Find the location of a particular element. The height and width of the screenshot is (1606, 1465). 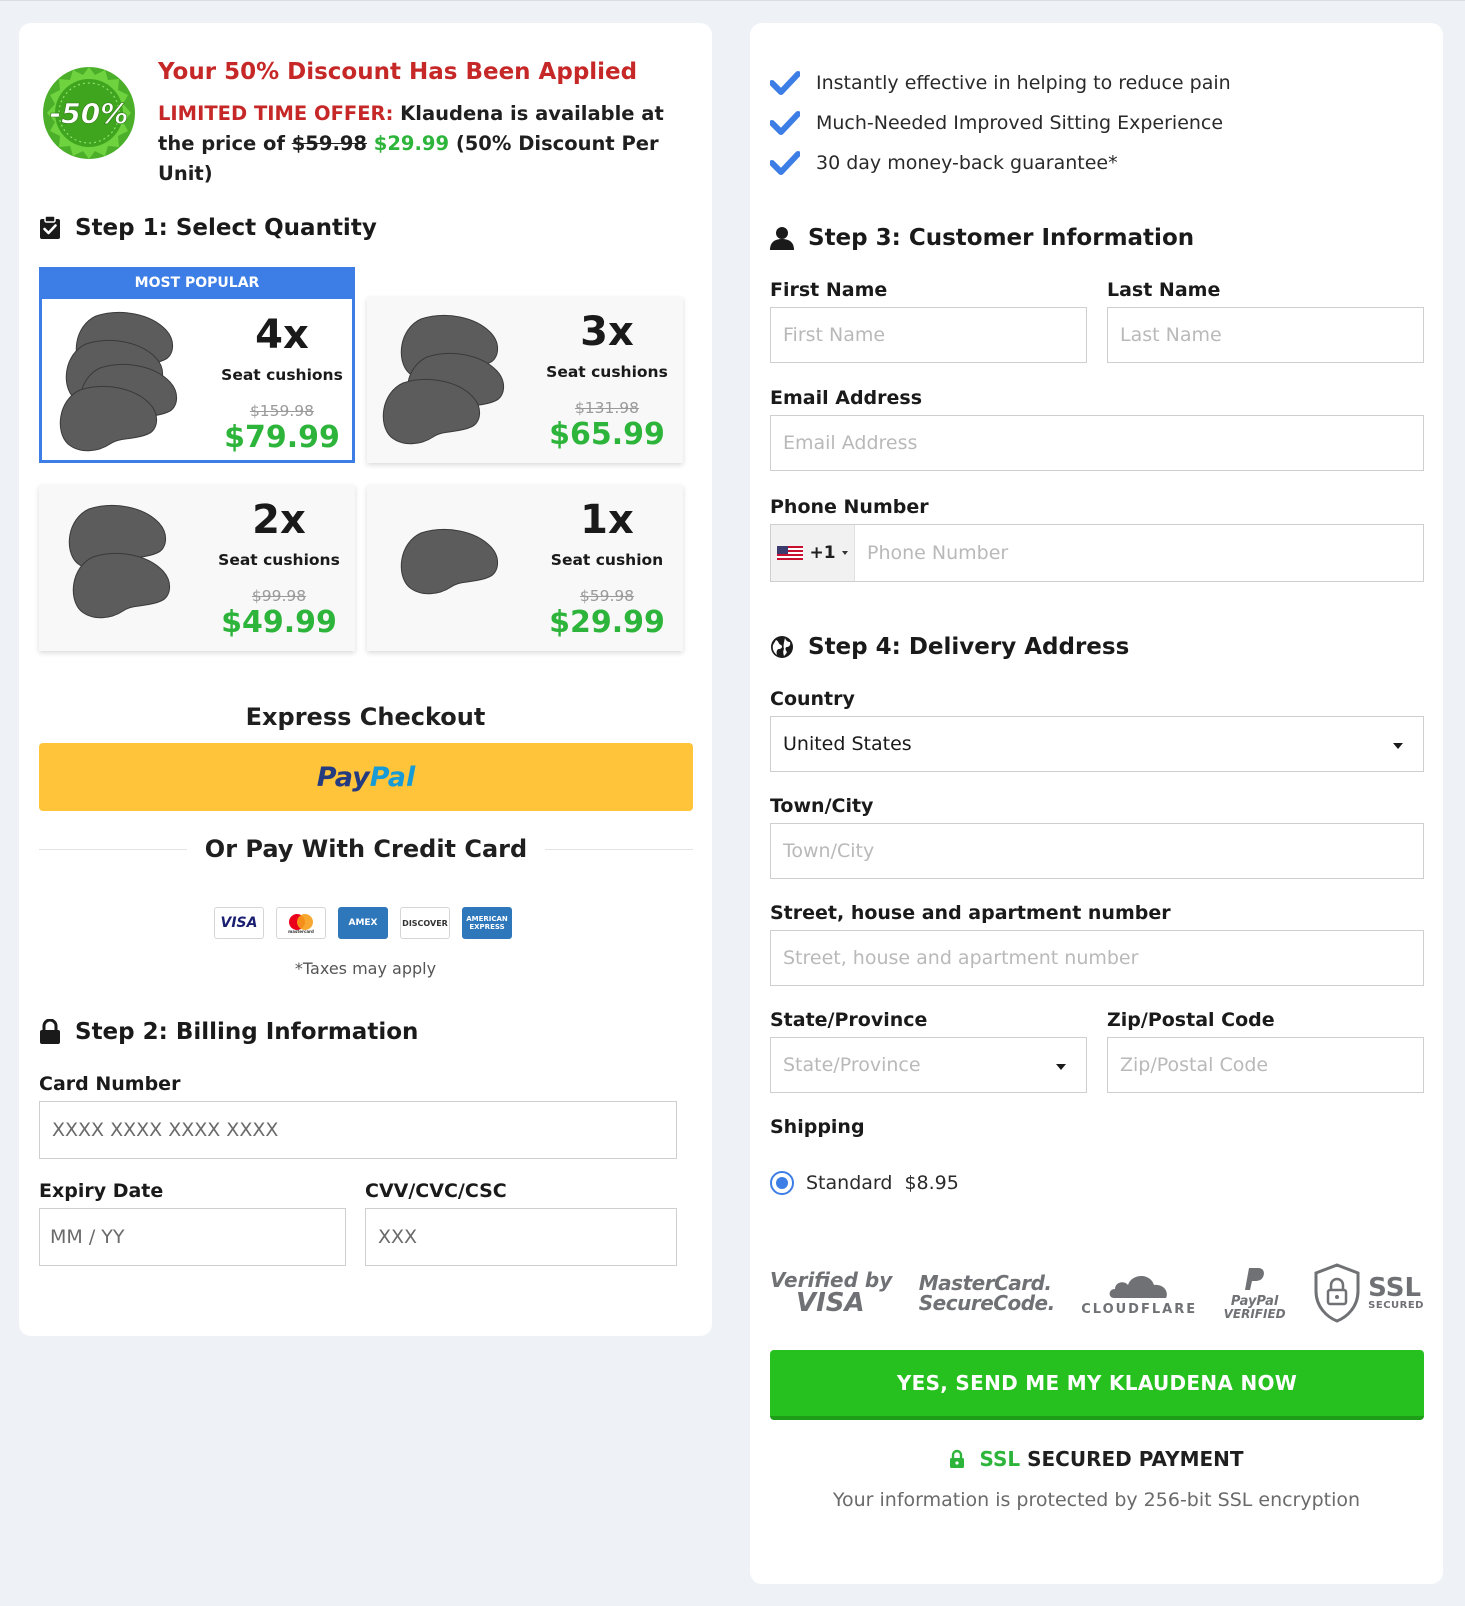

step2-title: Step 2: Billing Information is located at coordinates (228, 1032).